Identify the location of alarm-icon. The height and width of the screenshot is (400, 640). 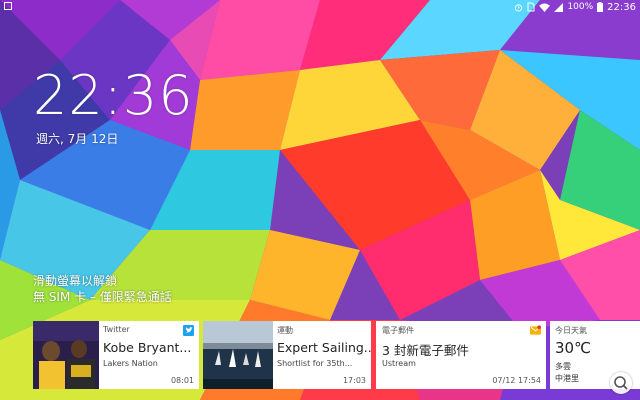
(519, 7).